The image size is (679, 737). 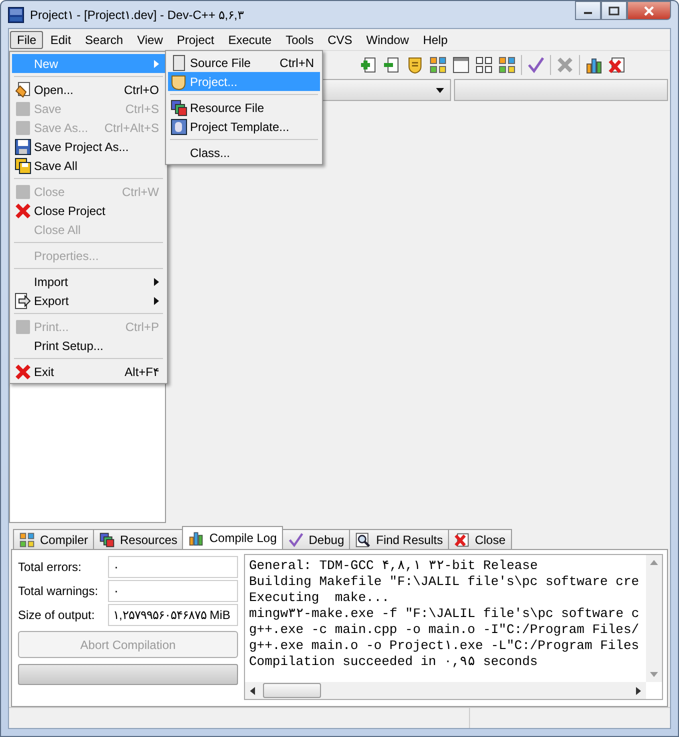 What do you see at coordinates (179, 126) in the screenshot?
I see `template-icon` at bounding box center [179, 126].